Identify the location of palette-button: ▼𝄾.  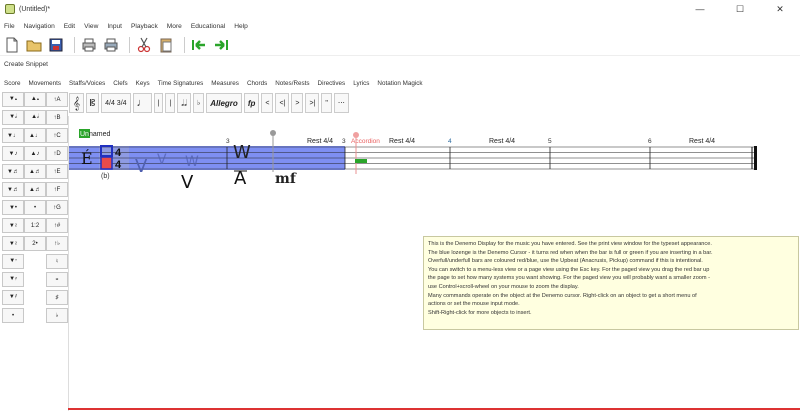
(13, 261).